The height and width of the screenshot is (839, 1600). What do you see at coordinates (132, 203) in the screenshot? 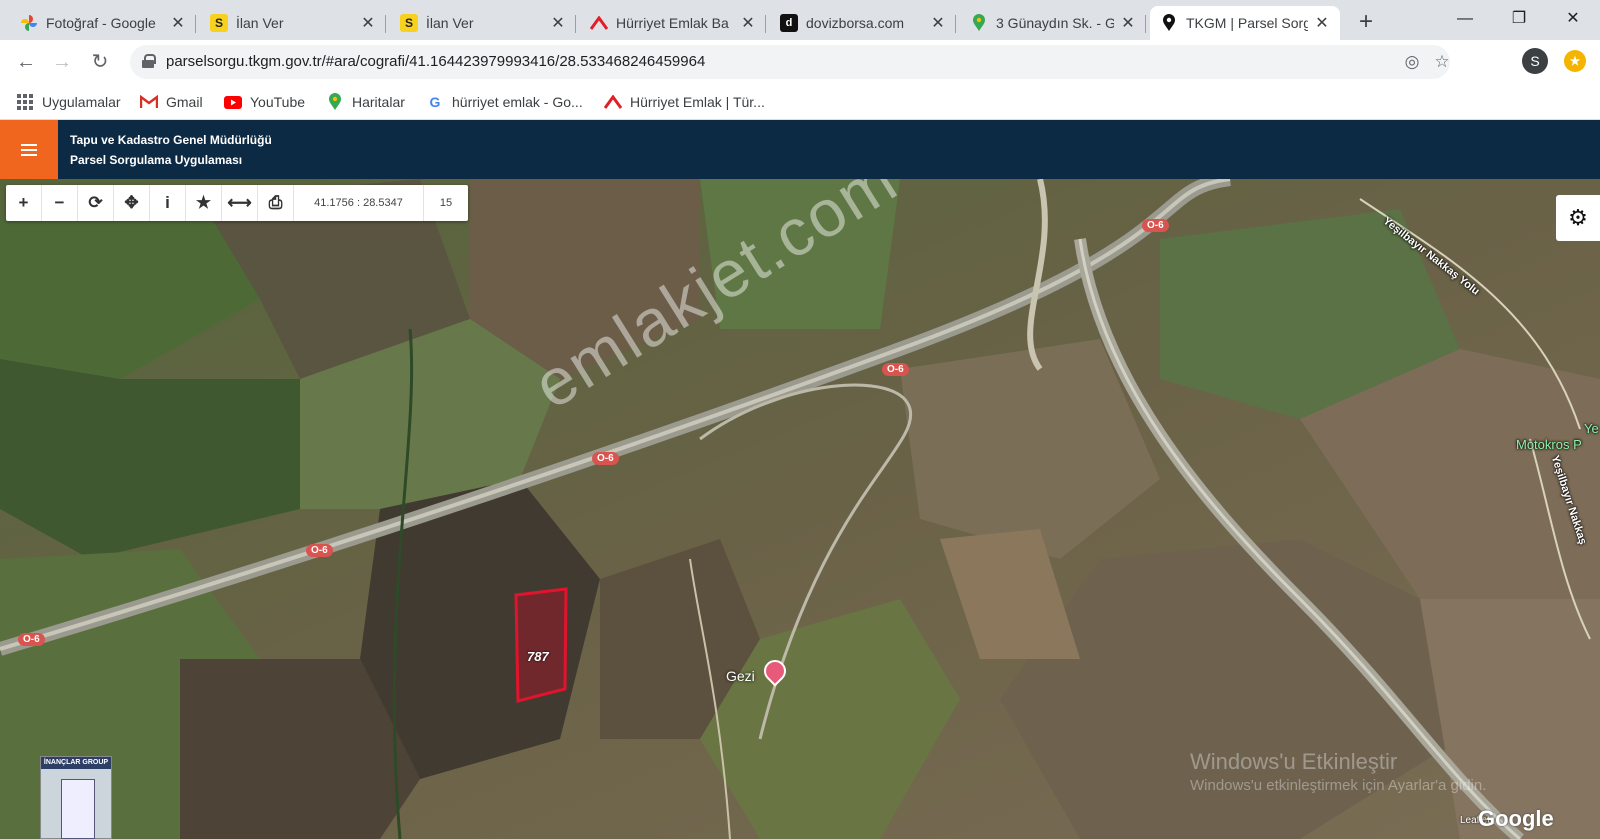
I see `locate-icon: ✥` at bounding box center [132, 203].